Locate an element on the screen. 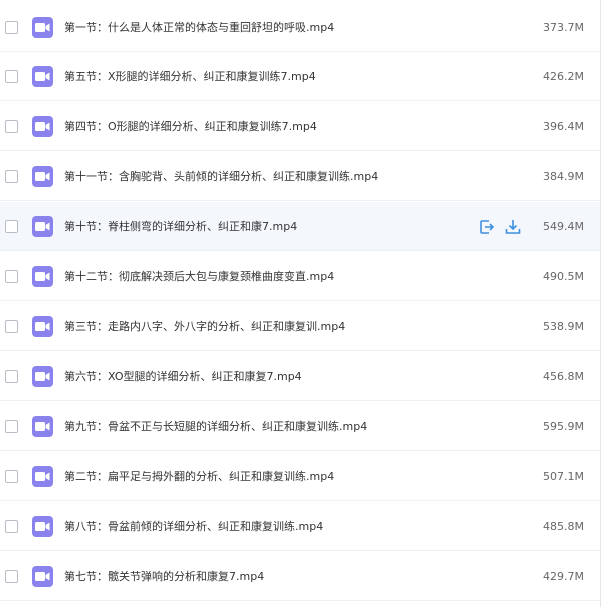 The height and width of the screenshot is (607, 601). file-row: 第六节：XO型腿的详细分析、纠正和康复7.mp4 456.8M is located at coordinates (300, 376).